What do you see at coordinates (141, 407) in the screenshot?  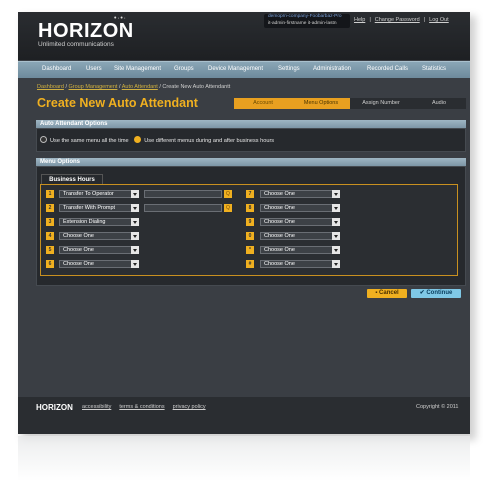 I see `terms-link: terms & conditions` at bounding box center [141, 407].